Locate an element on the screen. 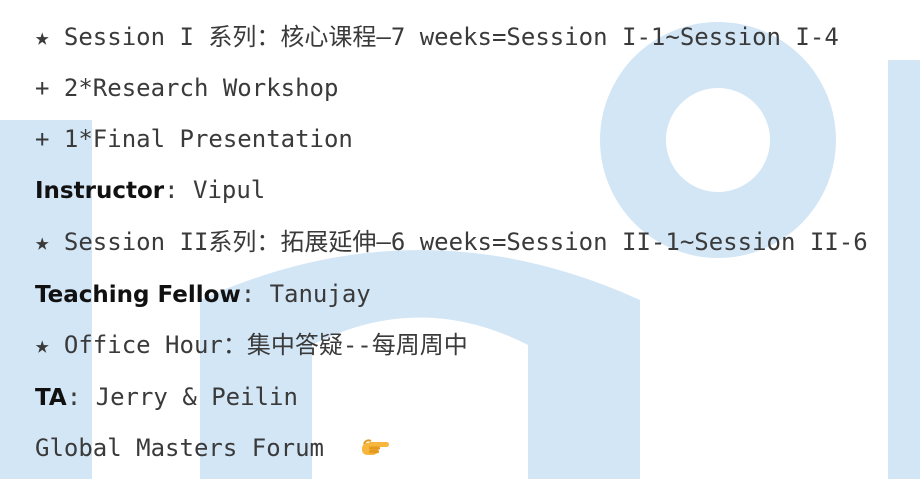 The height and width of the screenshot is (479, 920). pointing-hand-icon is located at coordinates (375, 449).